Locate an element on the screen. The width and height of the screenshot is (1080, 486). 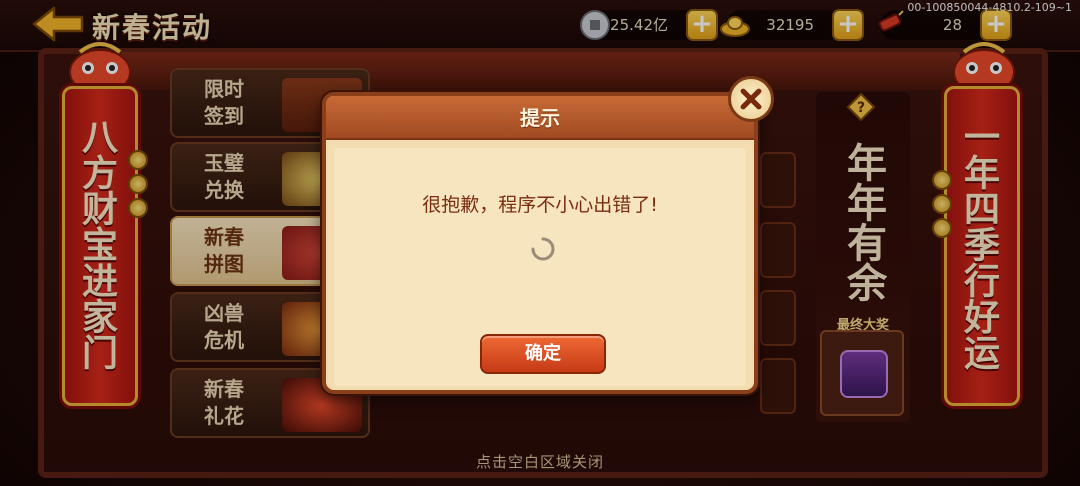
dialog-title: 提示 is located at coordinates (540, 118).